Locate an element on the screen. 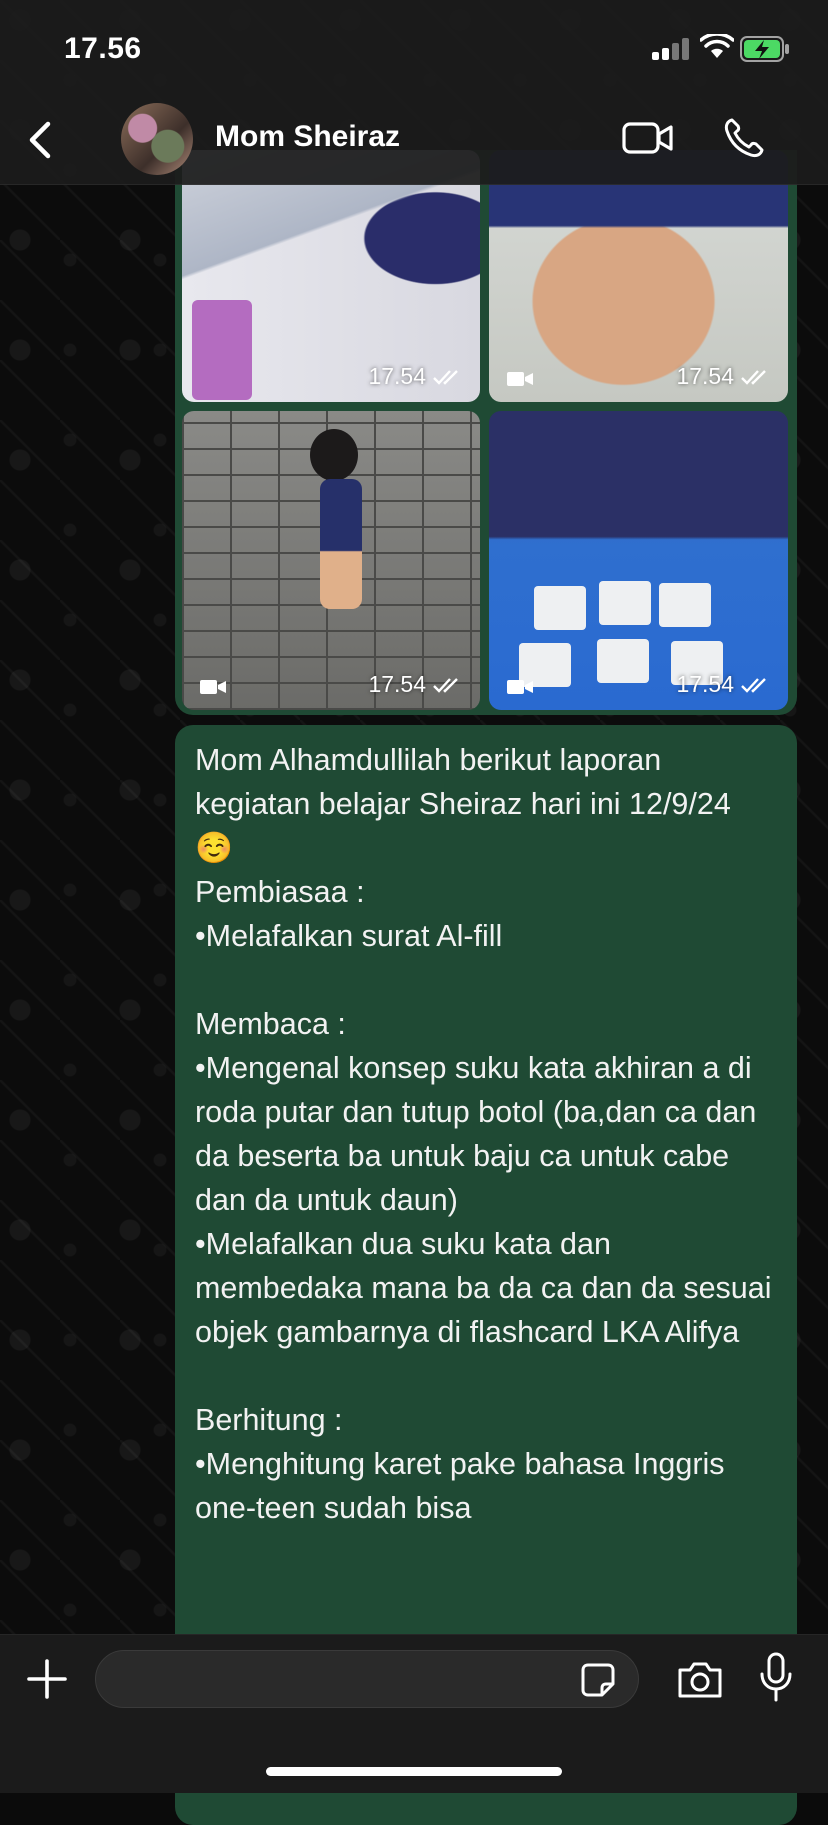  chevron-left-icon is located at coordinates (40, 140).